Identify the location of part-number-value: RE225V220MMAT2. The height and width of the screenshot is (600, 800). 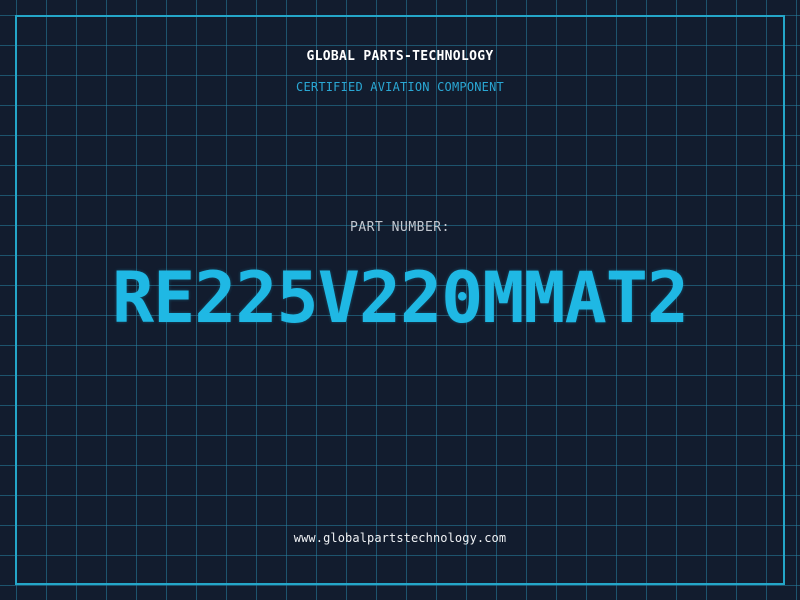
(400, 298).